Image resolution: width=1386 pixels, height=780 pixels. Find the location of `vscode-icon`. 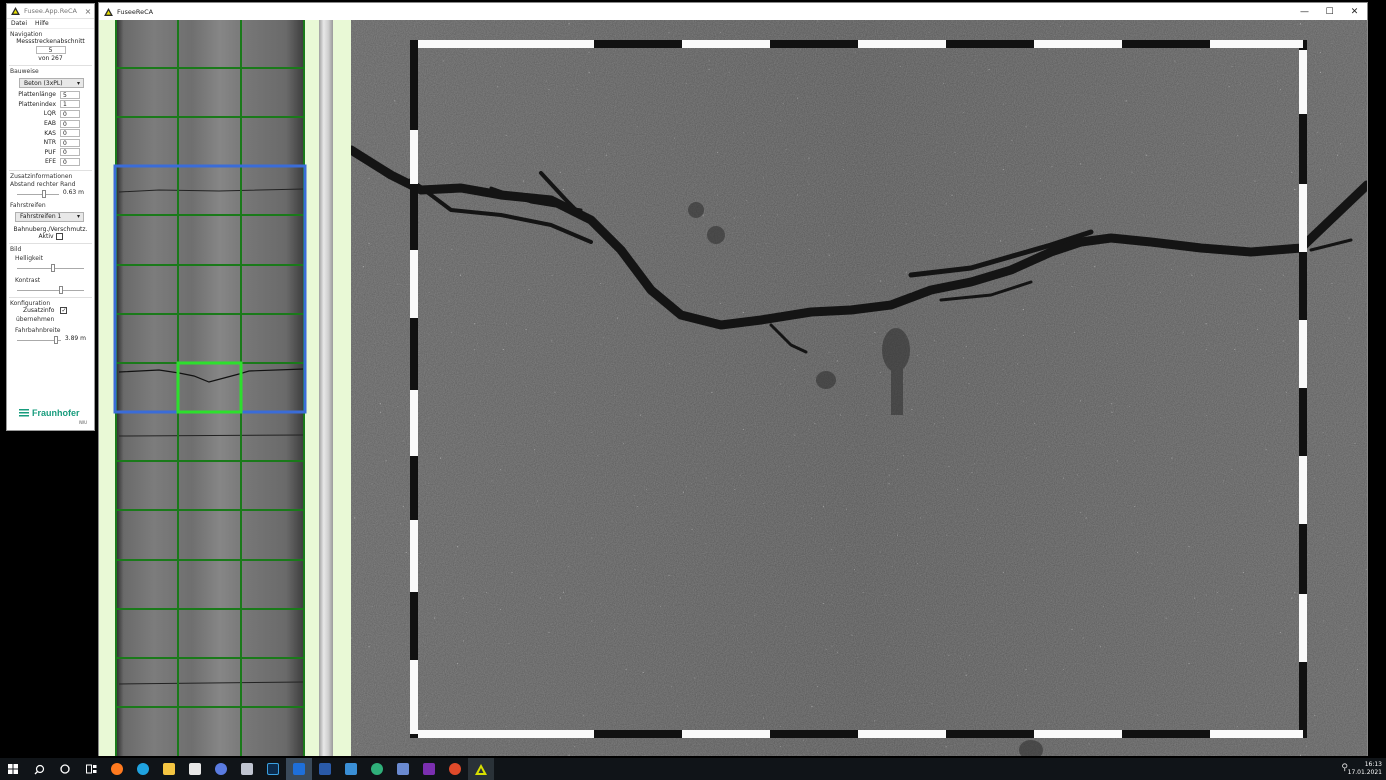

vscode-icon is located at coordinates (351, 769).